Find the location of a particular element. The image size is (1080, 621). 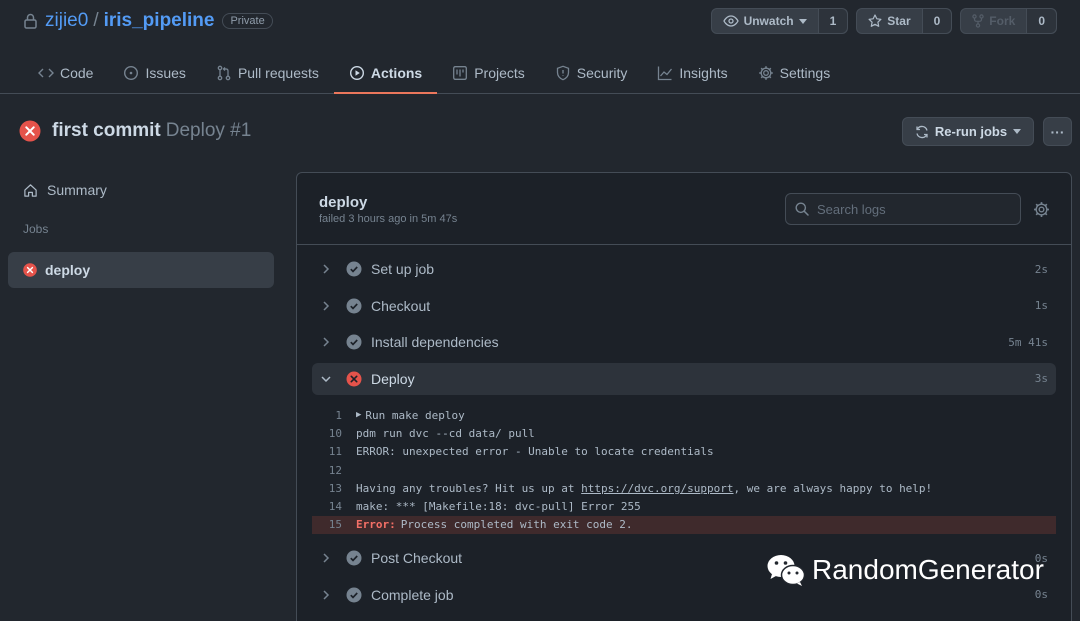

step-duration: 3s is located at coordinates (1041, 378).